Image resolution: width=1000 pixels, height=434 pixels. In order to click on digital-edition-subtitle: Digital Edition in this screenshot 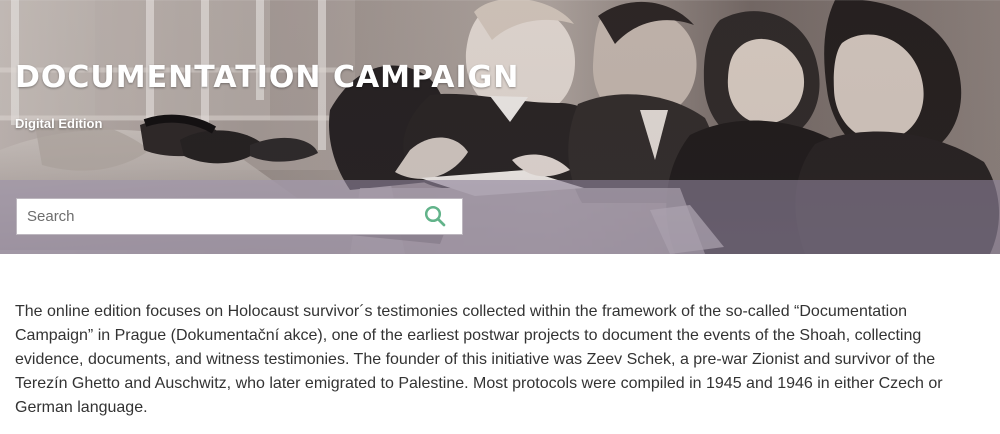, I will do `click(59, 123)`.